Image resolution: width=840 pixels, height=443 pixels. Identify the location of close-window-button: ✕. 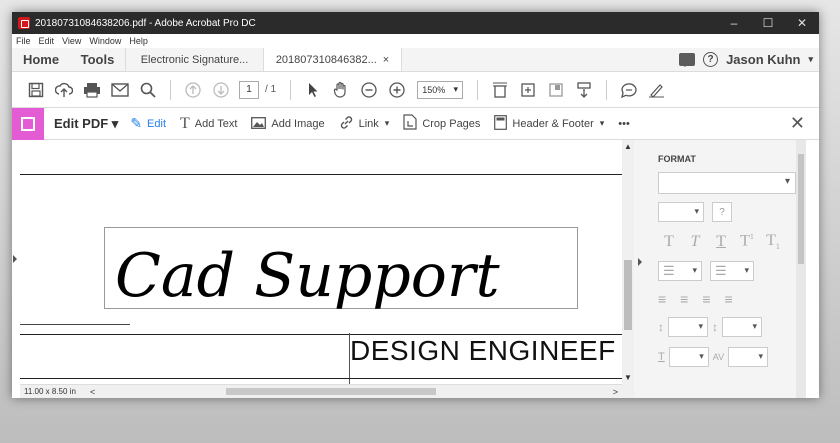
(802, 23).